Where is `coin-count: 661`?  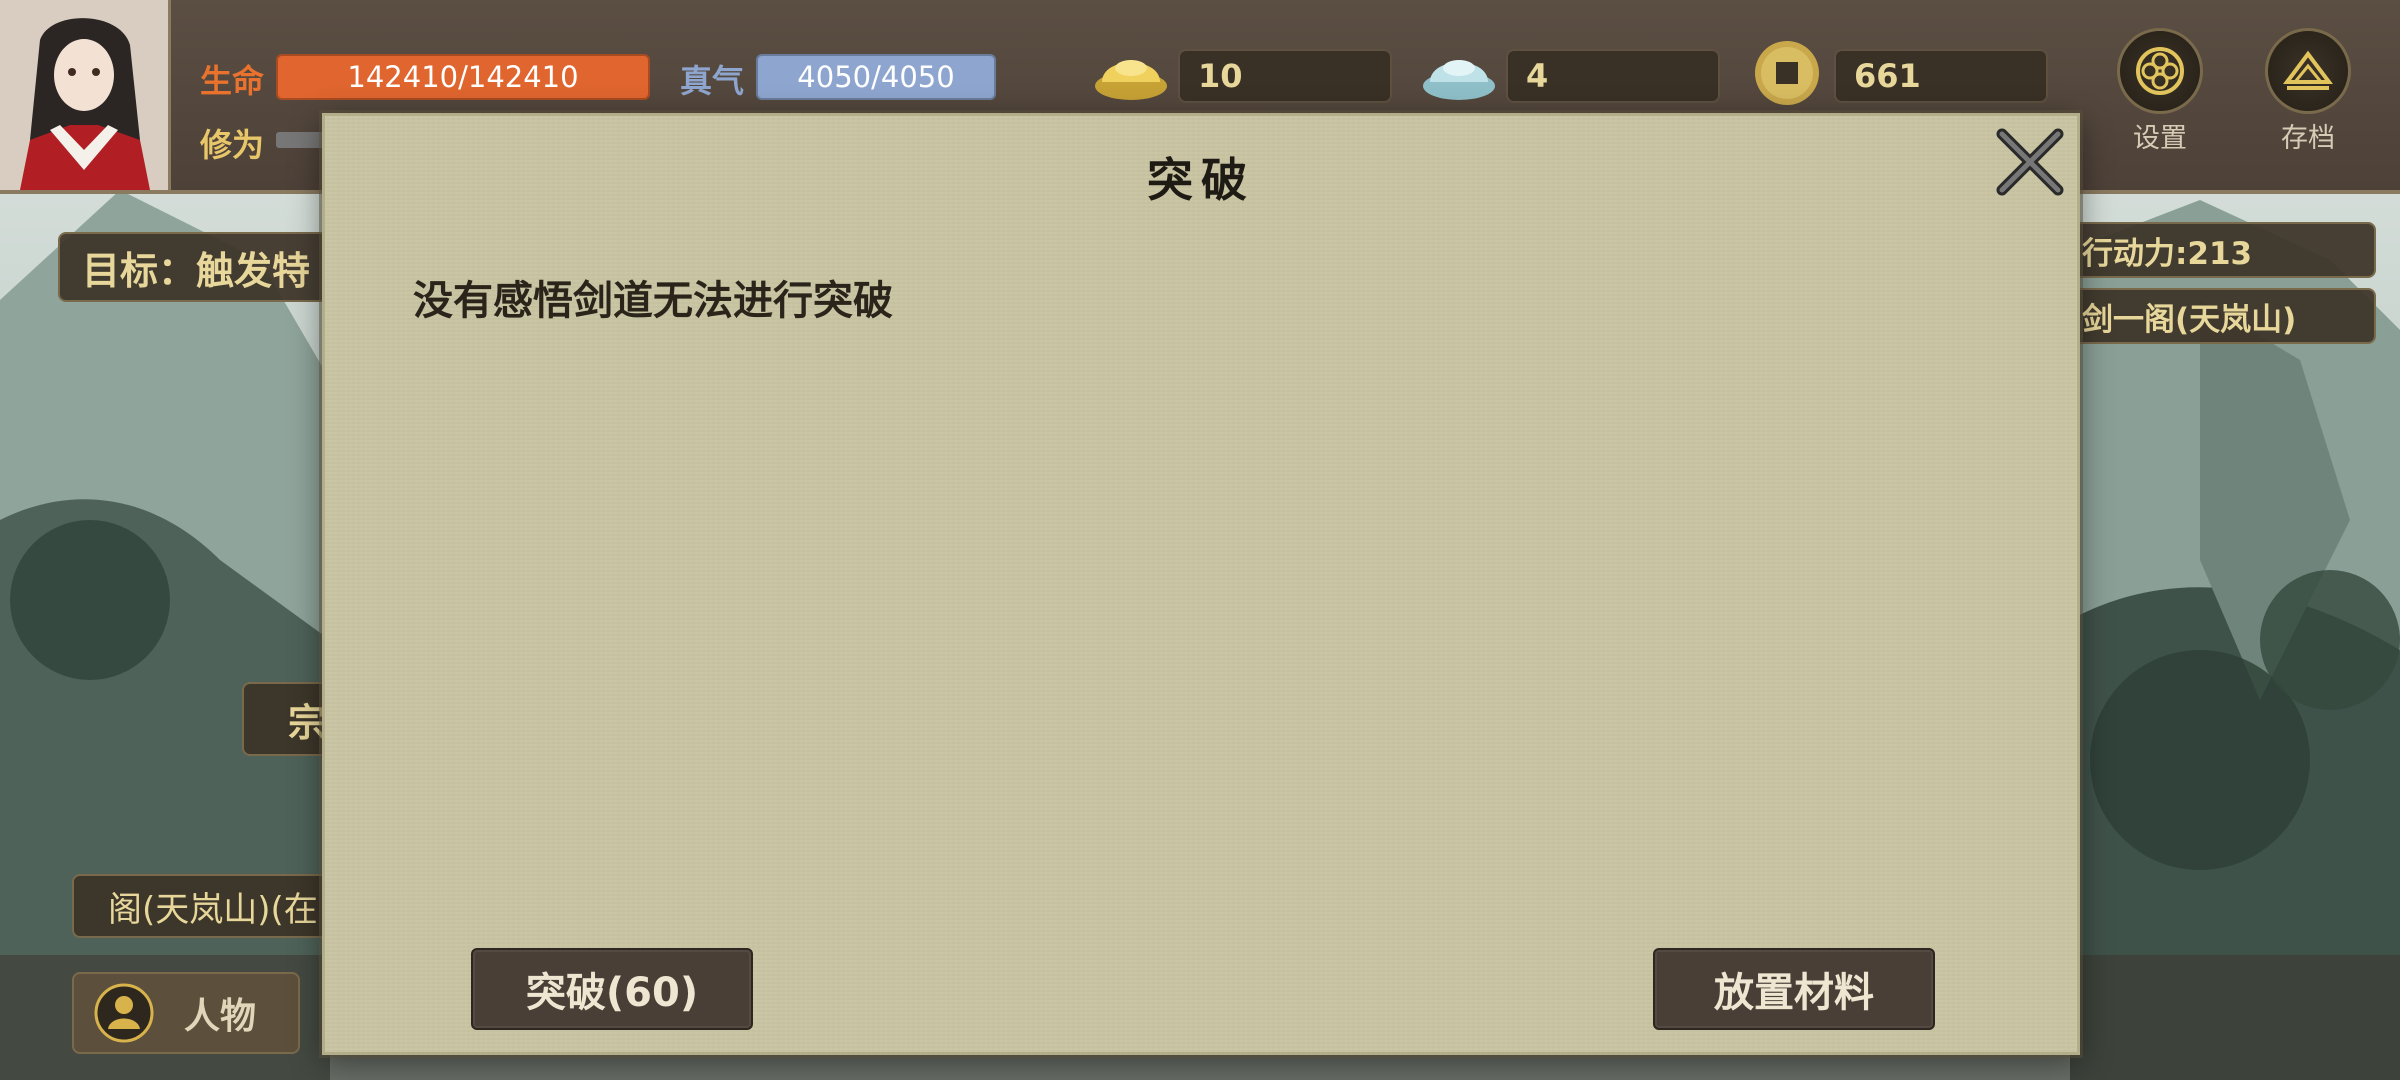
coin-count: 661 is located at coordinates (1941, 76).